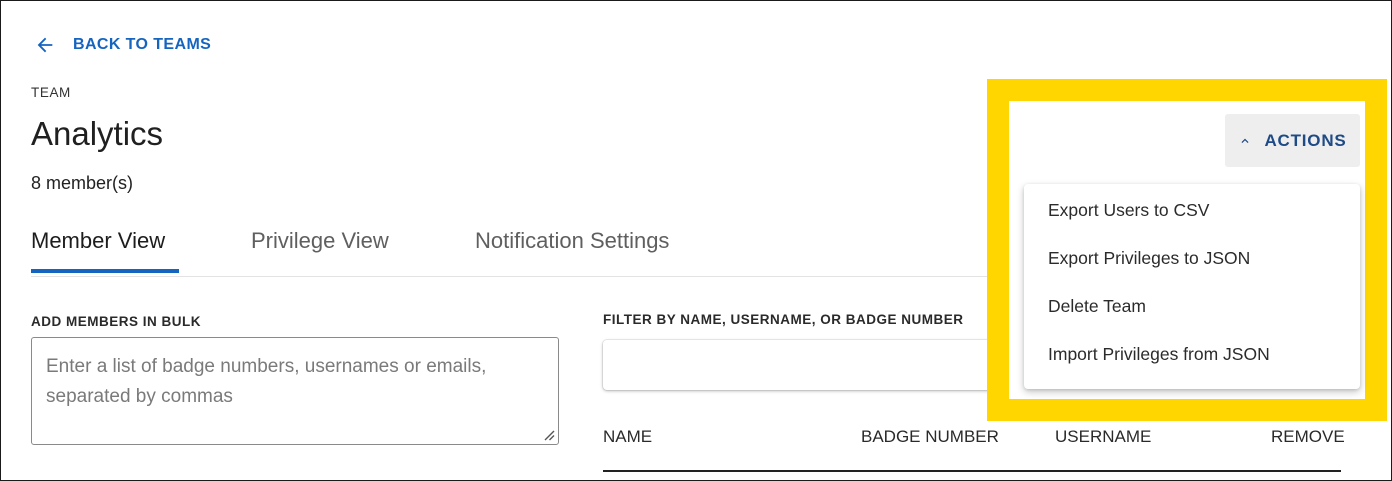 This screenshot has width=1392, height=481. Describe the element at coordinates (97, 133) in the screenshot. I see `page-title: Analytics` at that location.